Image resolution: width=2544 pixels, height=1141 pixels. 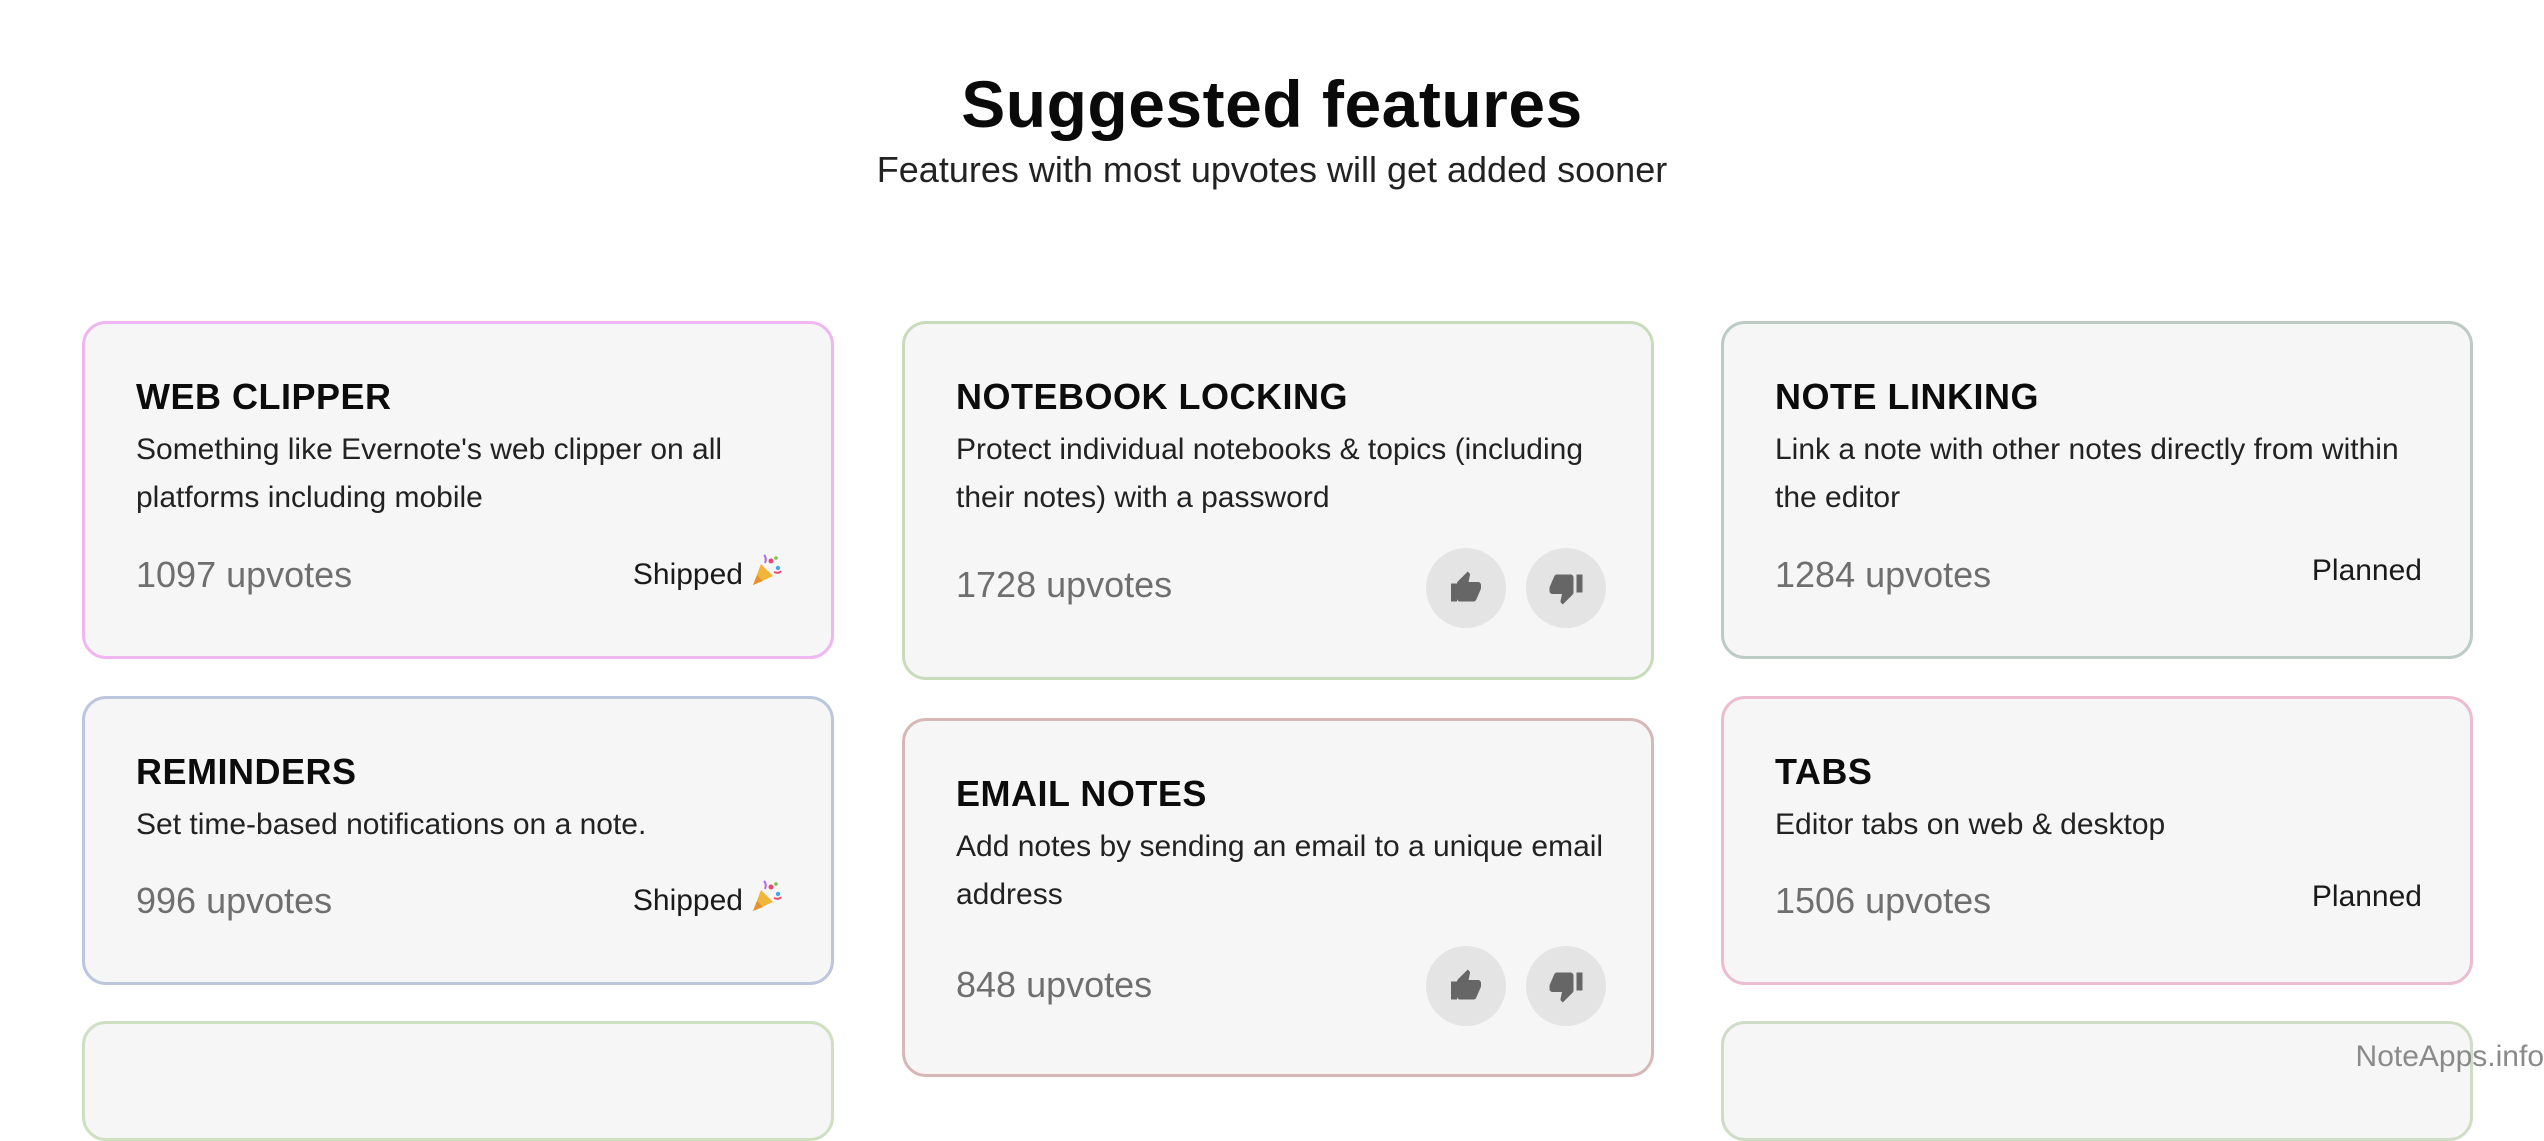 I want to click on feature-title: TABS, so click(x=1824, y=771).